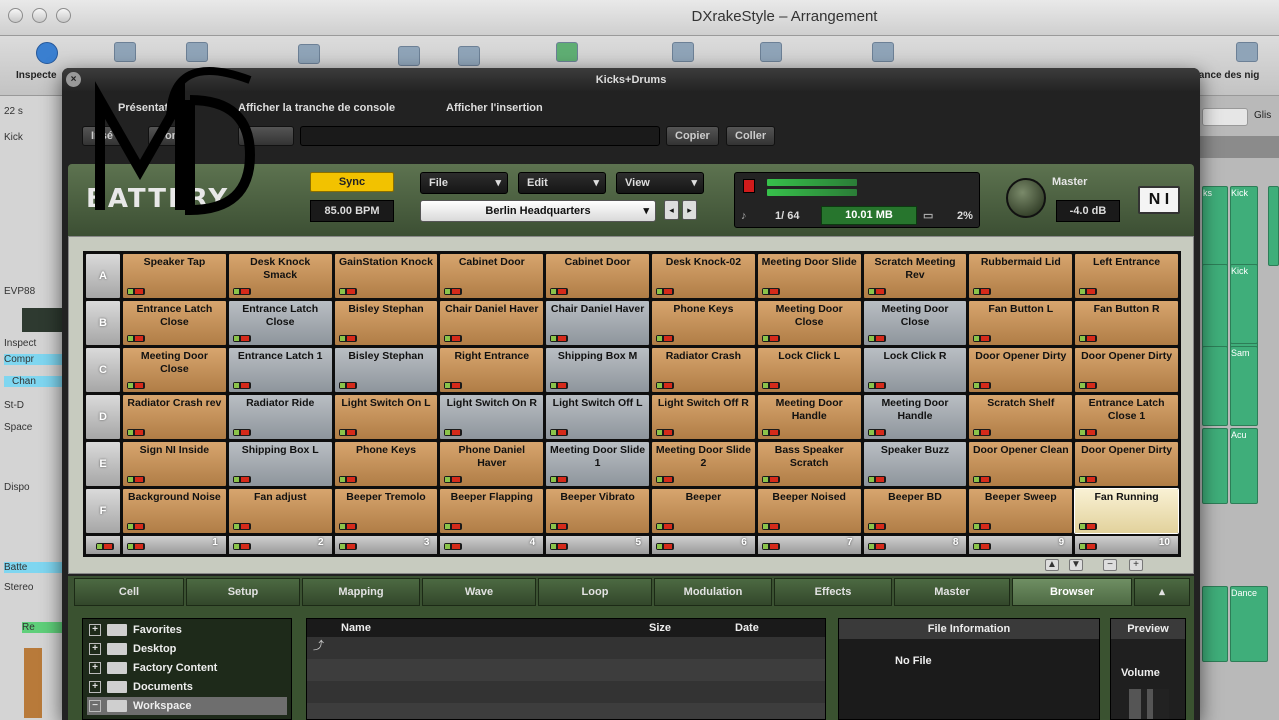 The image size is (1279, 720). I want to click on tab-effects: Effects, so click(833, 592).